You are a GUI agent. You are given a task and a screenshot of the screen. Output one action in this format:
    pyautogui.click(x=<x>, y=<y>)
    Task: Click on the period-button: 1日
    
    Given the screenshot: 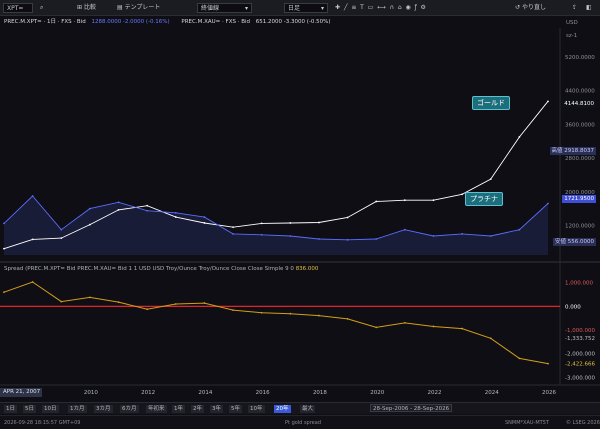 What is the action you would take?
    pyautogui.click(x=10, y=409)
    